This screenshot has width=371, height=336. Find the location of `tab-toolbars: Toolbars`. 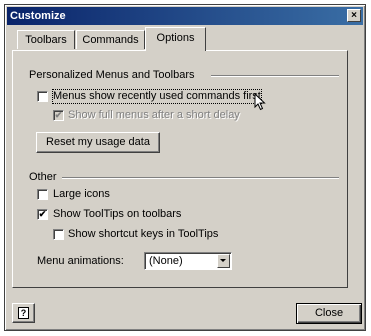

tab-toolbars: Toolbars is located at coordinates (46, 39).